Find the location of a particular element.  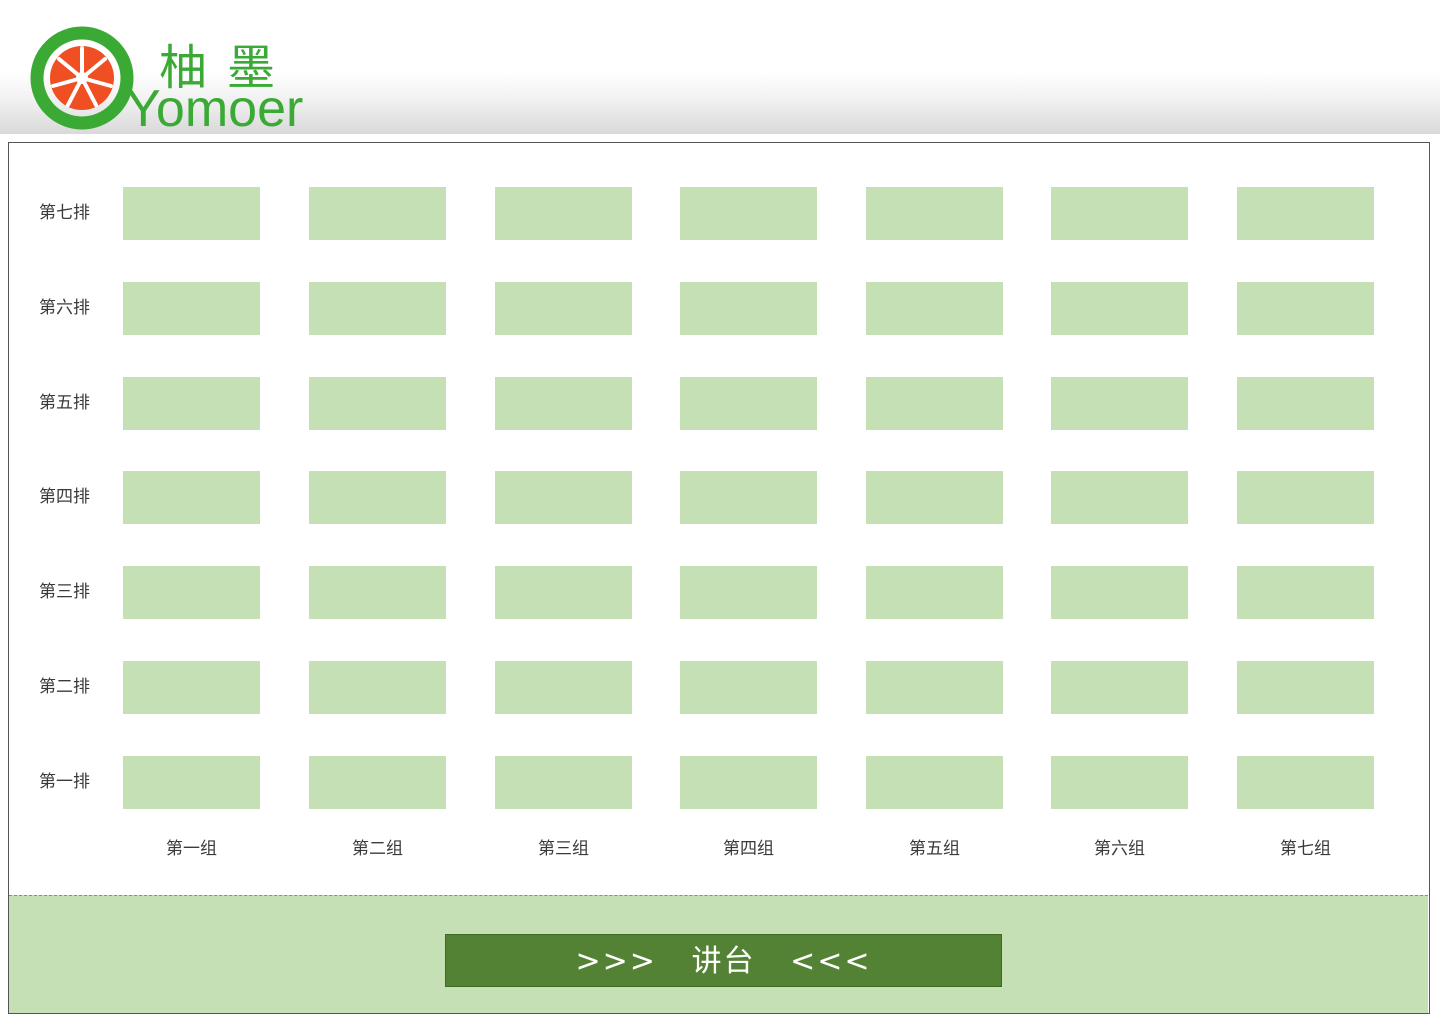

stage-area: >>> 讲台 <<< is located at coordinates (718, 954).